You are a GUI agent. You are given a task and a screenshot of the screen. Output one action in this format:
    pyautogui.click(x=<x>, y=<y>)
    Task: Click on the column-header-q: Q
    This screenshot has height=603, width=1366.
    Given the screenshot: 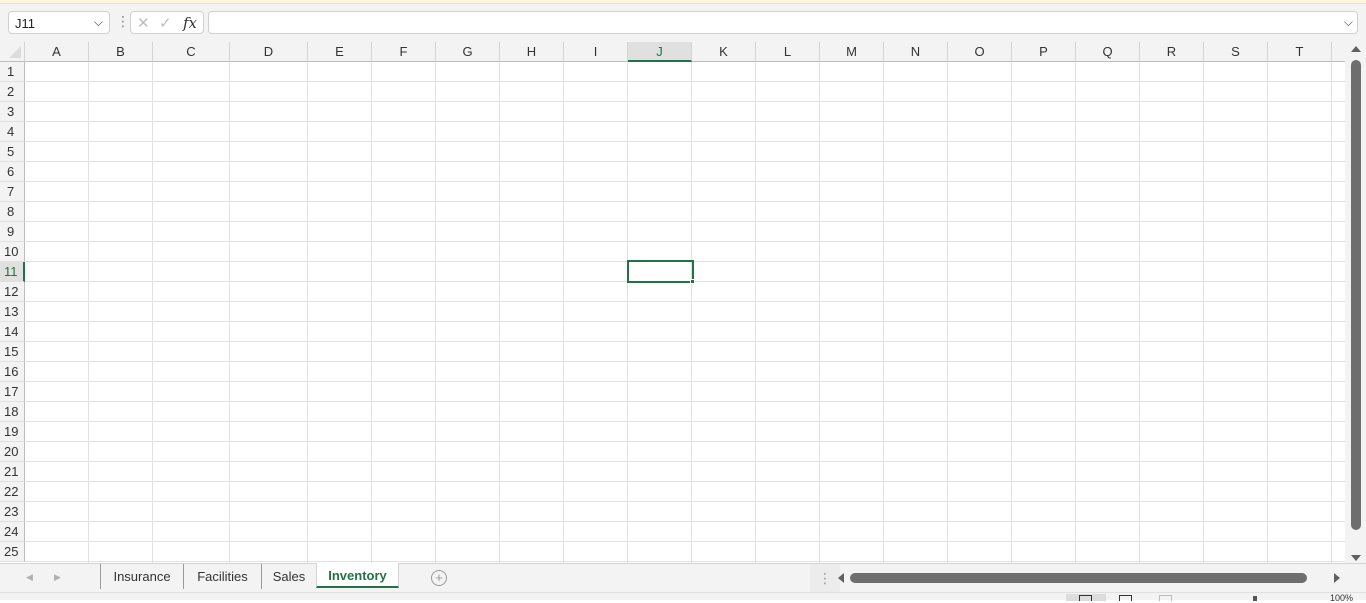 What is the action you would take?
    pyautogui.click(x=1108, y=52)
    